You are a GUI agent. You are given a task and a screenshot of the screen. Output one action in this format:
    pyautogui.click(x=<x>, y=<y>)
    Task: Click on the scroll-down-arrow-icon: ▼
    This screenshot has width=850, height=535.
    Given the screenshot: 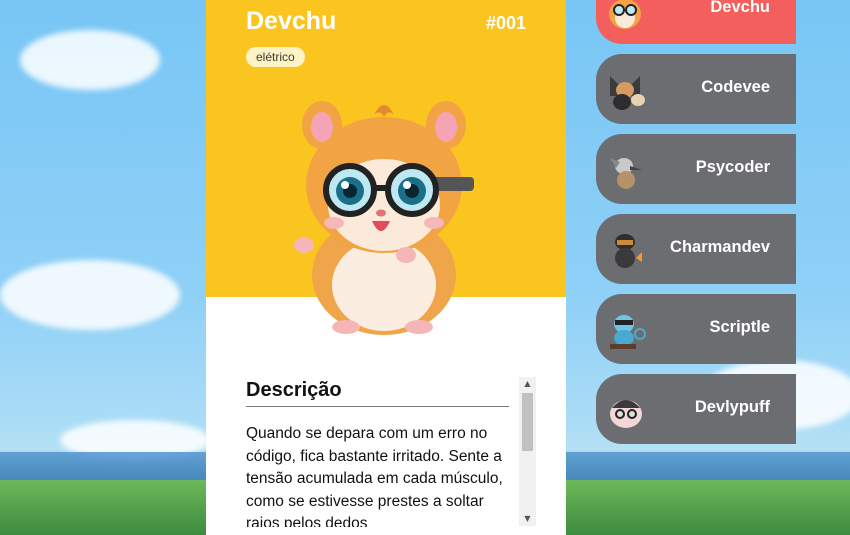 What is the action you would take?
    pyautogui.click(x=527, y=519)
    